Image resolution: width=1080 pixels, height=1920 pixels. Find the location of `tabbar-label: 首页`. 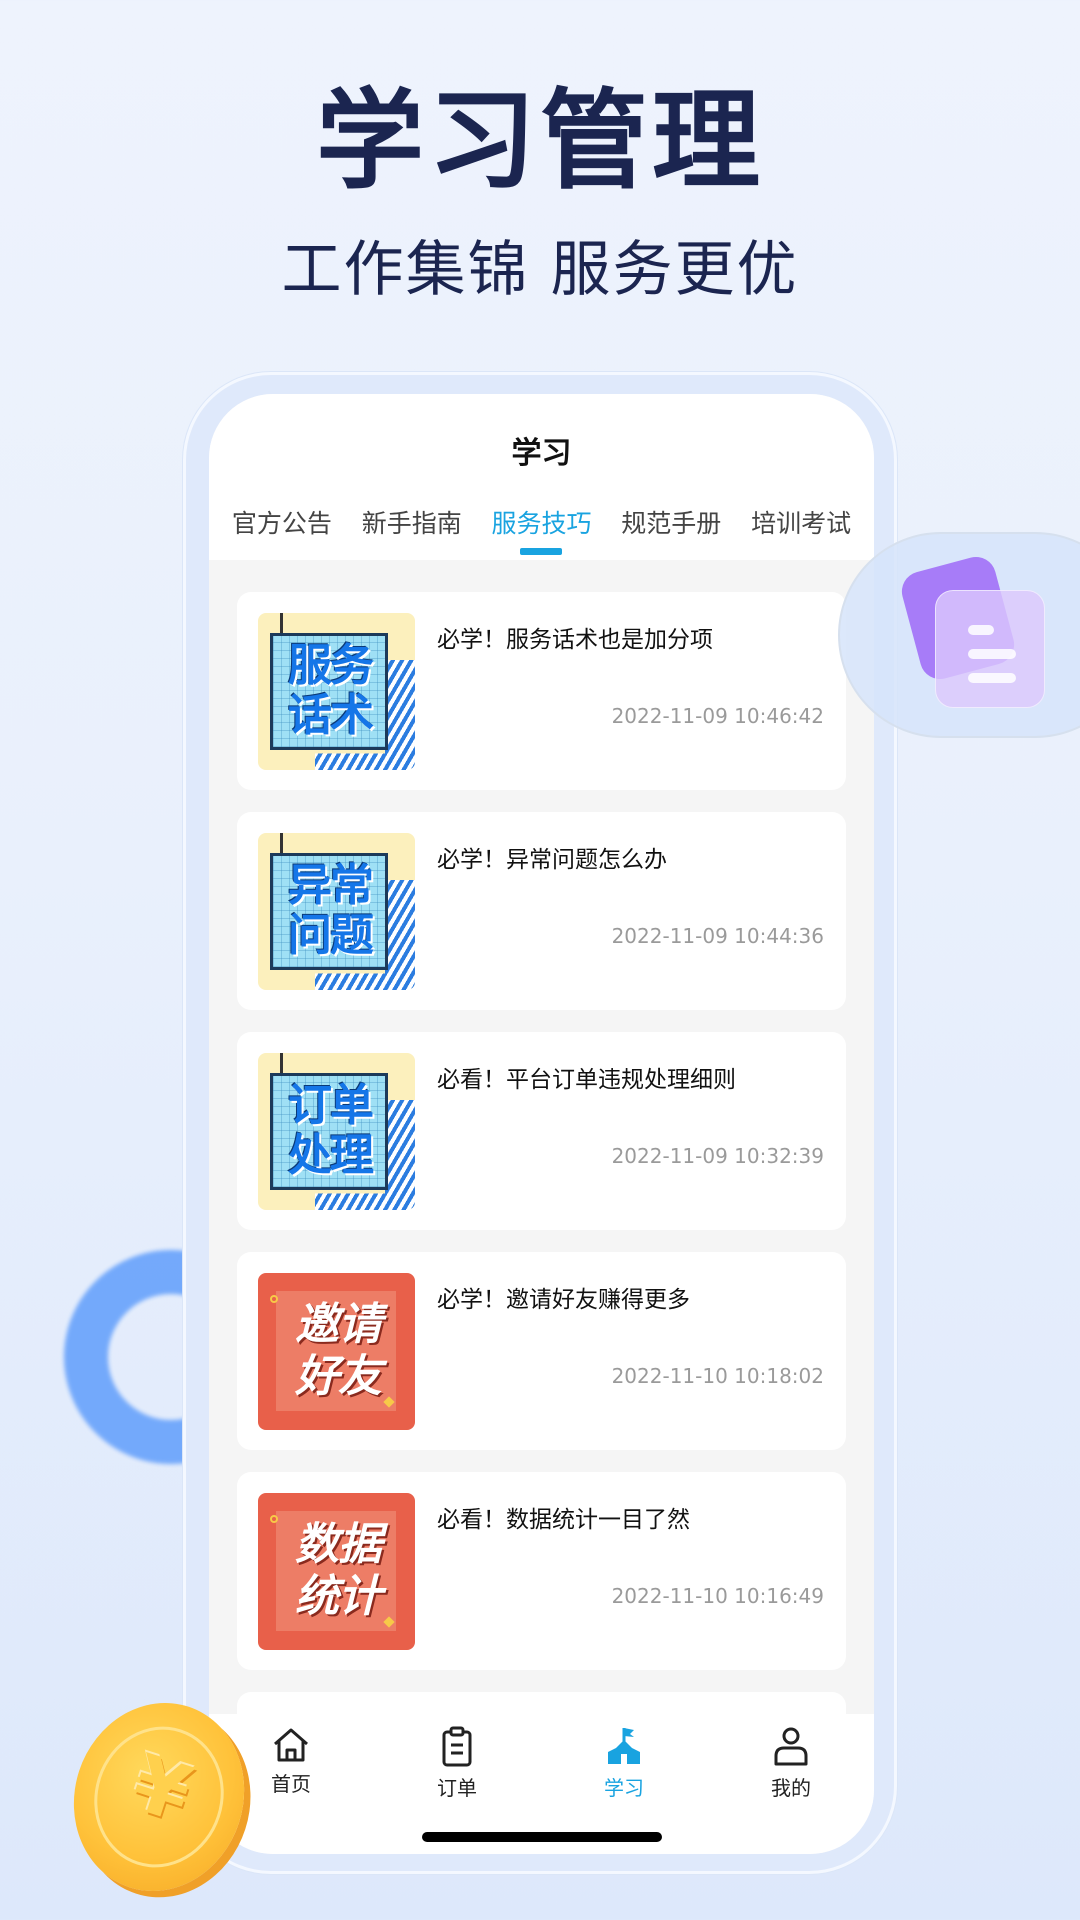

tabbar-label: 首页 is located at coordinates (291, 1784).